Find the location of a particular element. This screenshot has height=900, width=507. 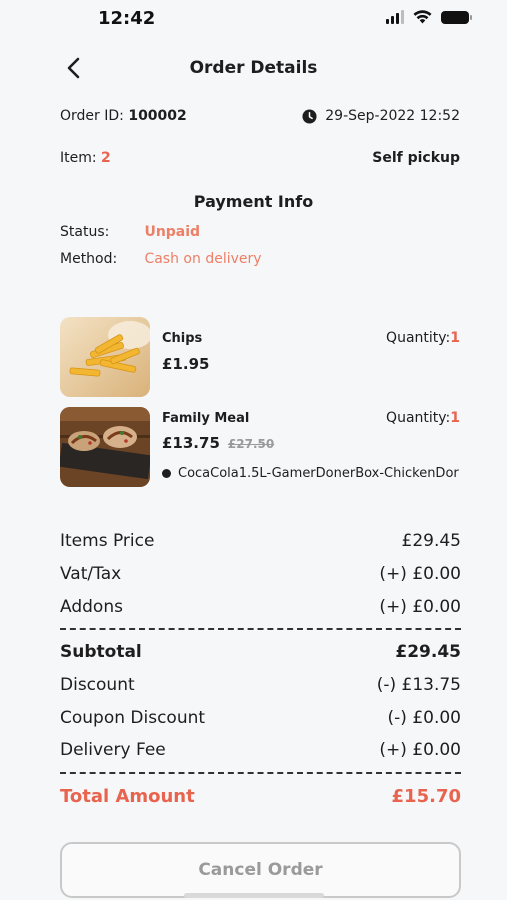

product-name-chips: Chips is located at coordinates (182, 338).